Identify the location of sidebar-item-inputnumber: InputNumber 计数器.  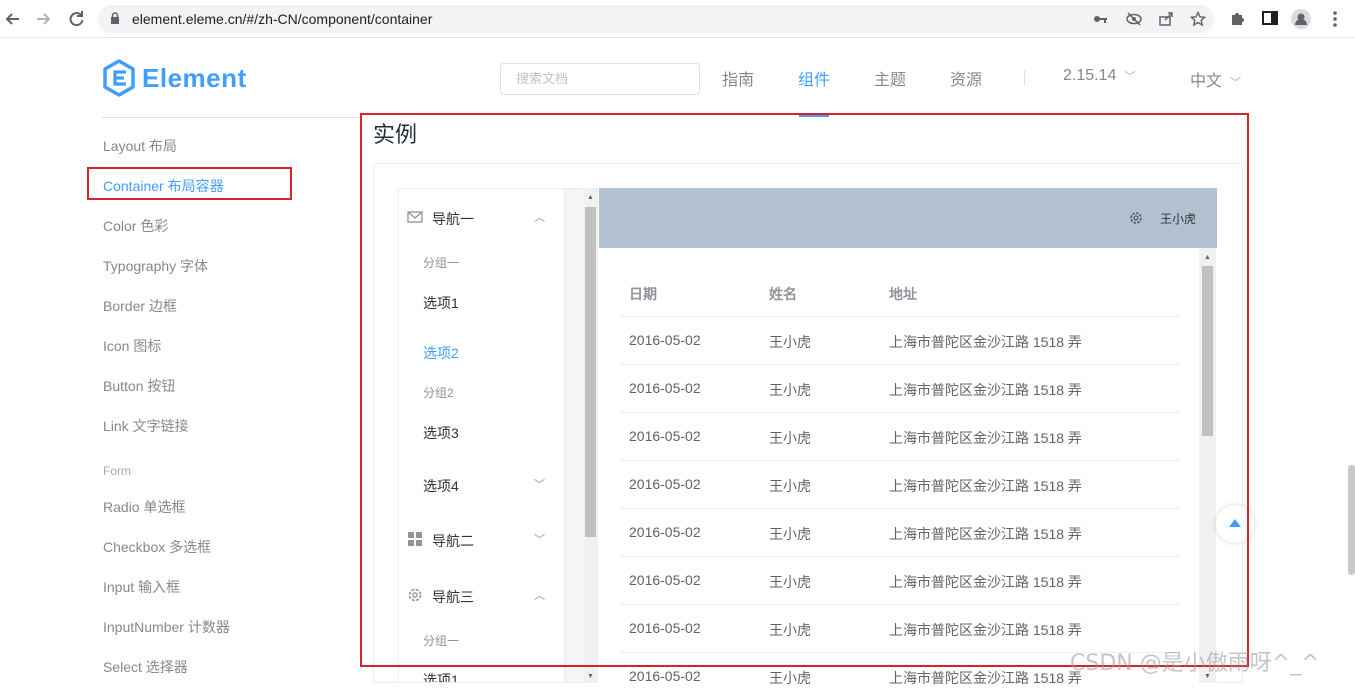
(166, 627).